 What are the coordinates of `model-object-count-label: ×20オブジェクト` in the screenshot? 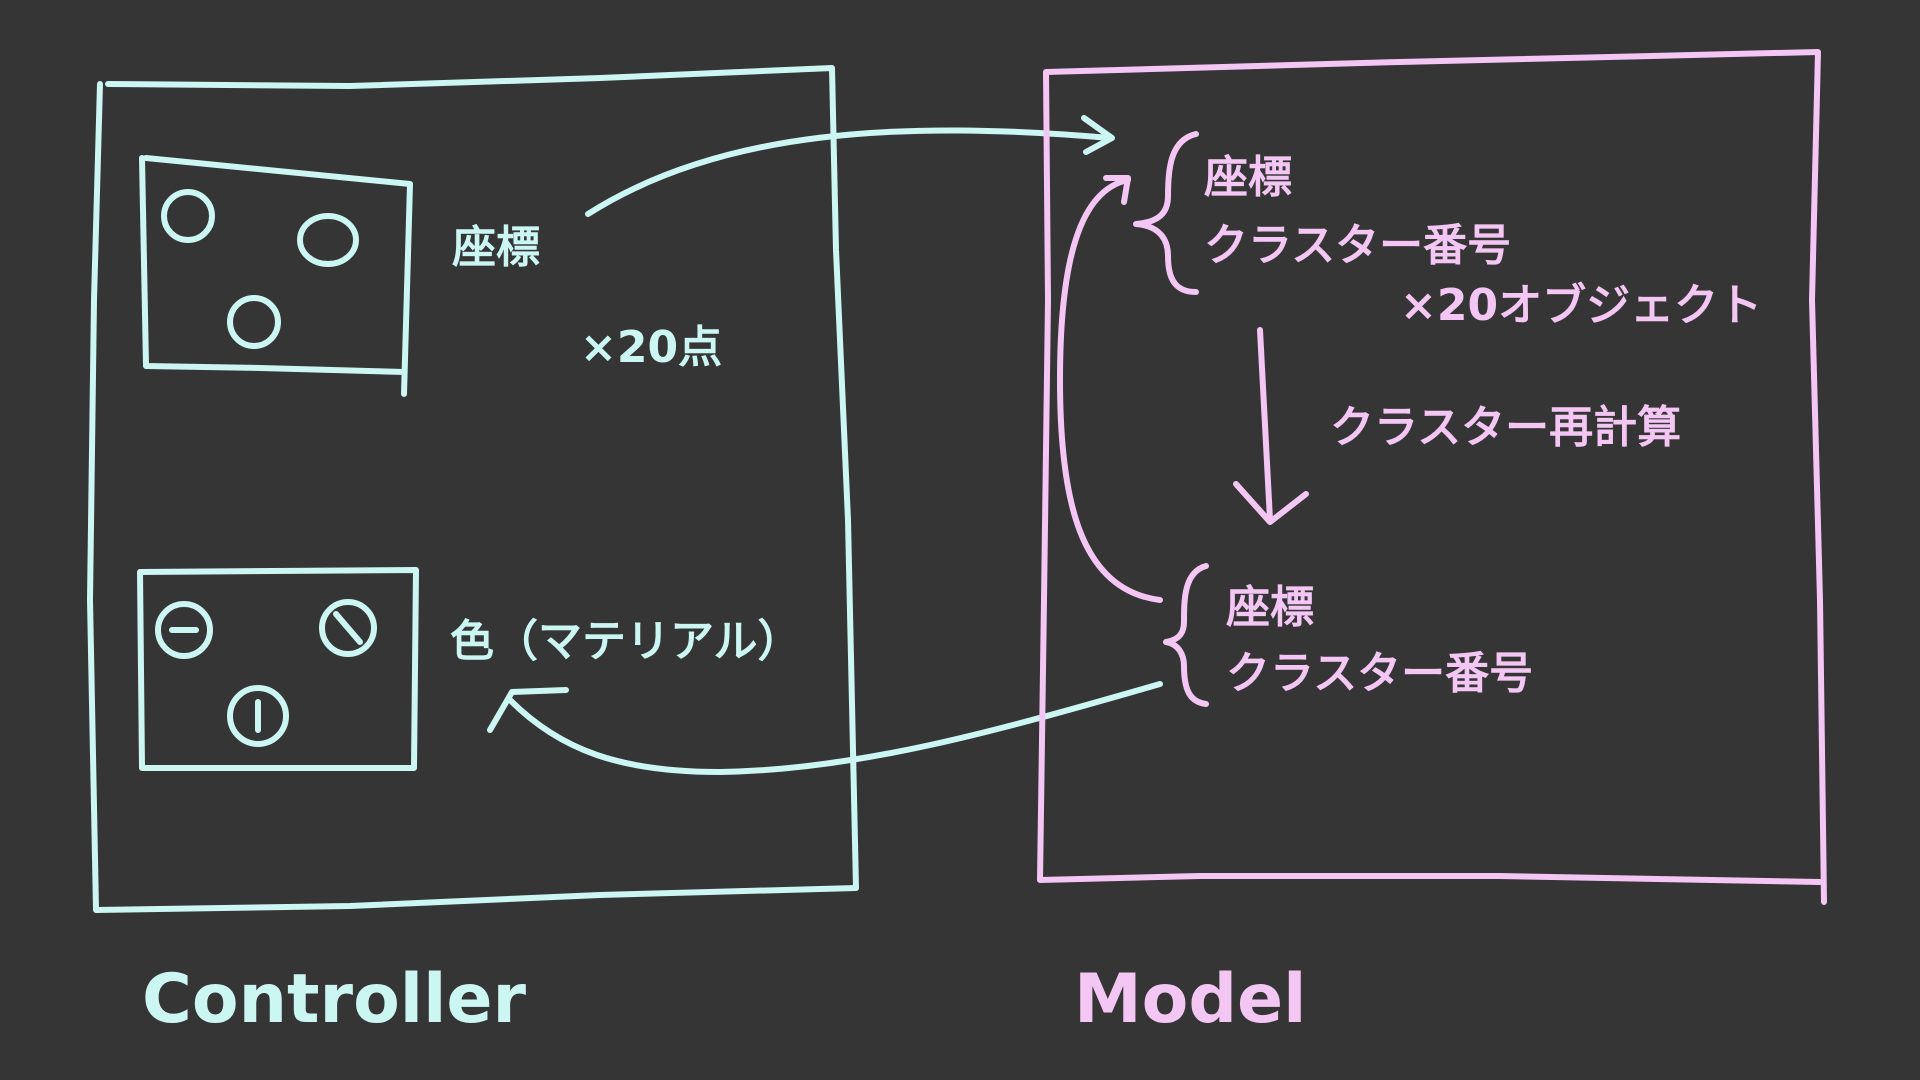 It's located at (1581, 305).